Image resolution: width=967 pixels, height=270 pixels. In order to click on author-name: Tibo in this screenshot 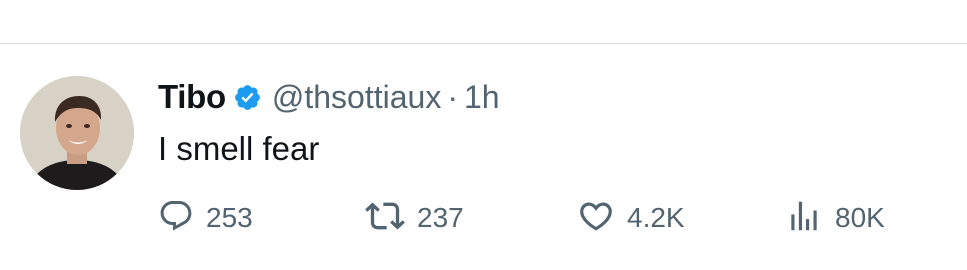, I will do `click(192, 97)`.